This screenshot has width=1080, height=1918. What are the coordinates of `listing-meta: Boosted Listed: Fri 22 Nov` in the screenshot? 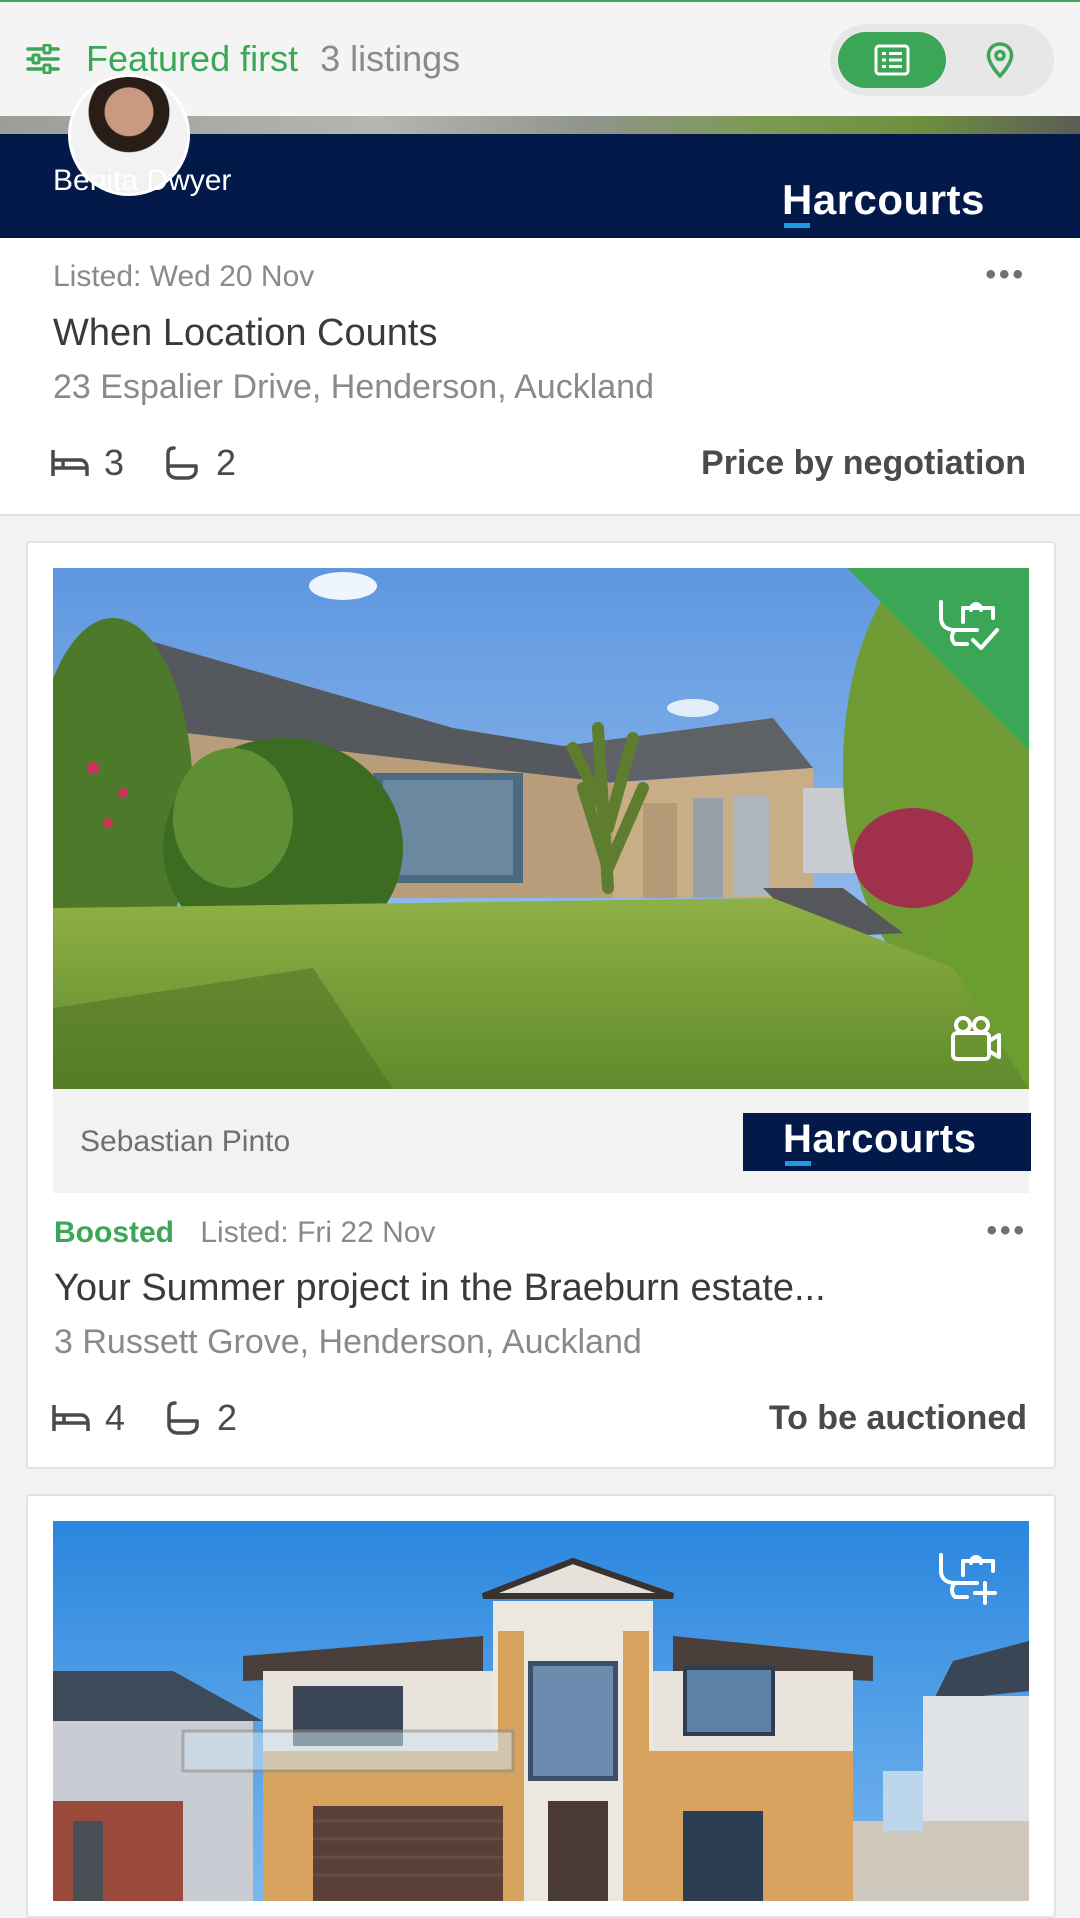 It's located at (244, 1233).